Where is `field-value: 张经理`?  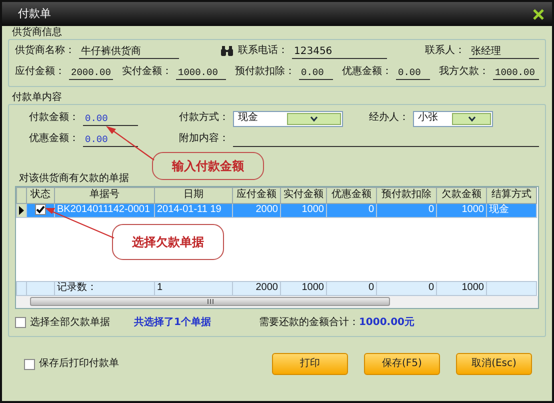
field-value: 张经理 is located at coordinates (504, 51).